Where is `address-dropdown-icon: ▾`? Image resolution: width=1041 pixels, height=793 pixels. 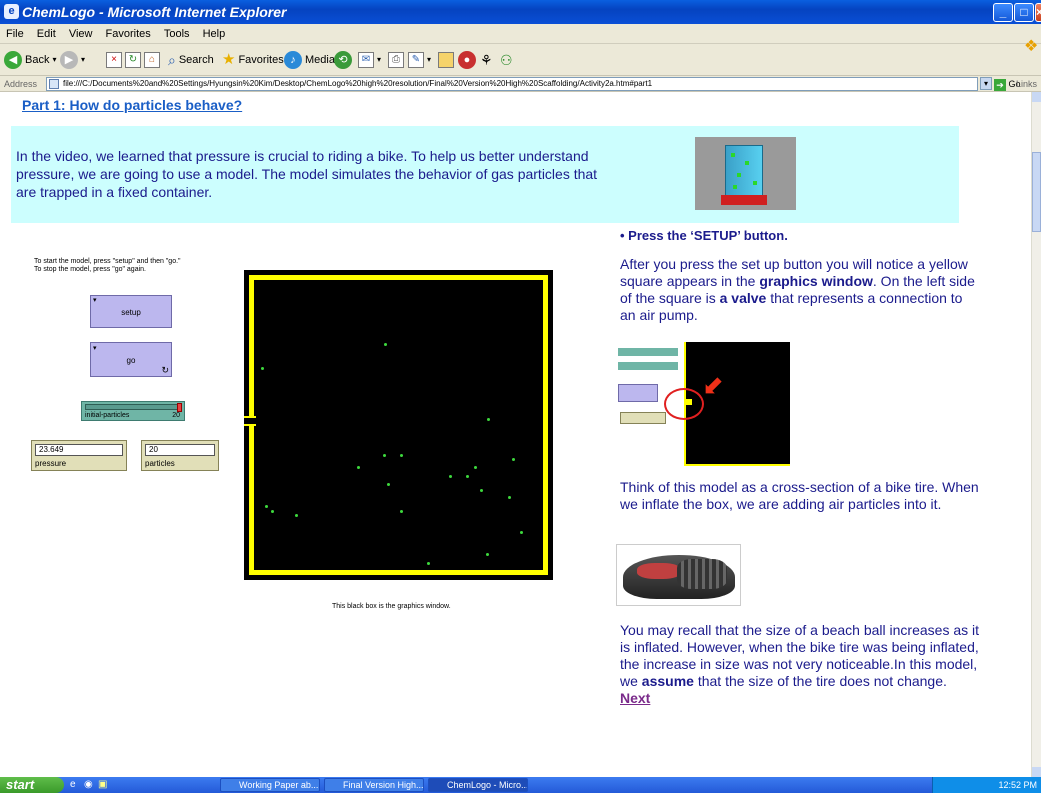
address-dropdown-icon: ▾ is located at coordinates (986, 83).